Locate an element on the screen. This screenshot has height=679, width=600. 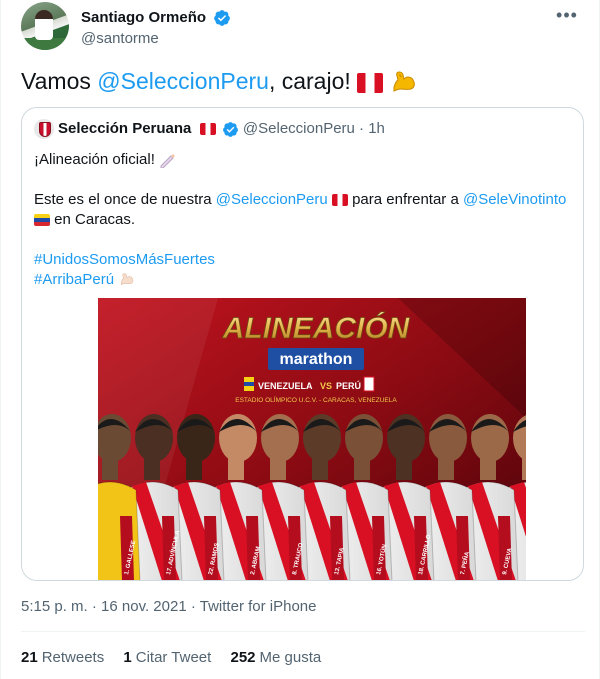
tweet-text: Vamos @SeleccionPeru, carajo! is located at coordinates (219, 81).